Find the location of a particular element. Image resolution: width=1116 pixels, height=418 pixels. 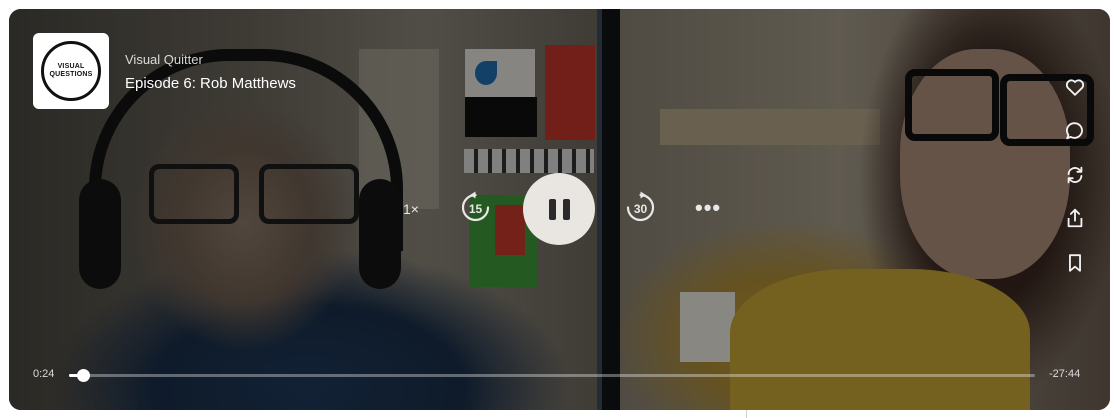

skip-forward-seconds: 30 is located at coordinates (640, 209).